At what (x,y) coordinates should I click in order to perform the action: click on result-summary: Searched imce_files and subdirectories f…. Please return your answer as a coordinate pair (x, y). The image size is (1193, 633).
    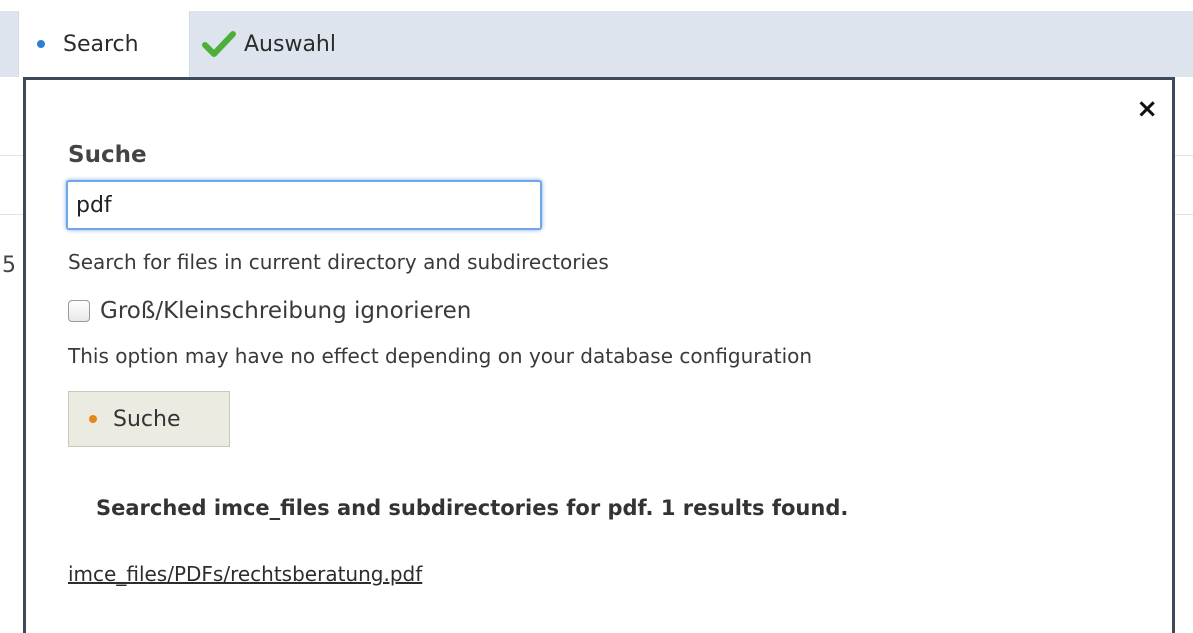
    Looking at the image, I should click on (472, 508).